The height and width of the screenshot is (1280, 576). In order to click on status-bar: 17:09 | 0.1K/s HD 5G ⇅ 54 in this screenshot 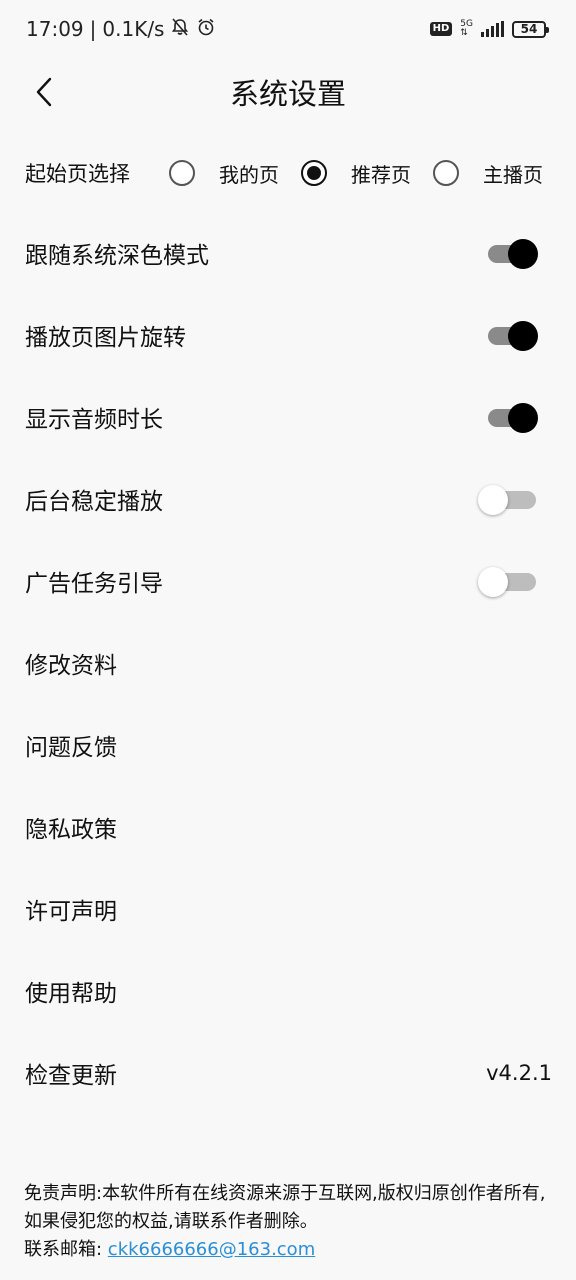, I will do `click(288, 29)`.